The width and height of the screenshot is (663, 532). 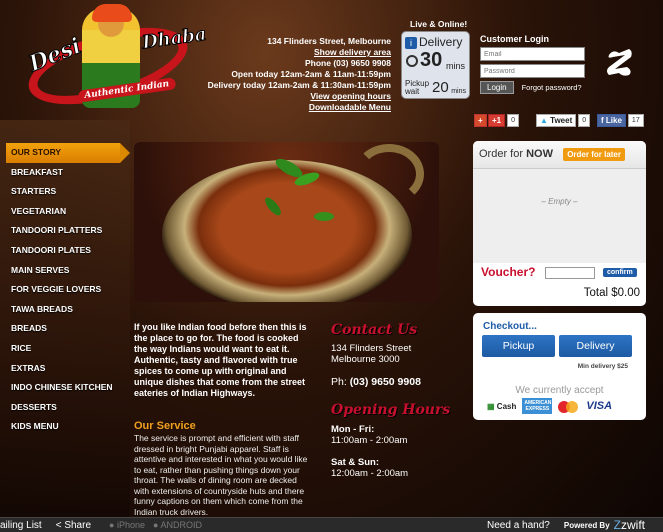 What do you see at coordinates (599, 406) in the screenshot?
I see `visa-icon: VISA` at bounding box center [599, 406].